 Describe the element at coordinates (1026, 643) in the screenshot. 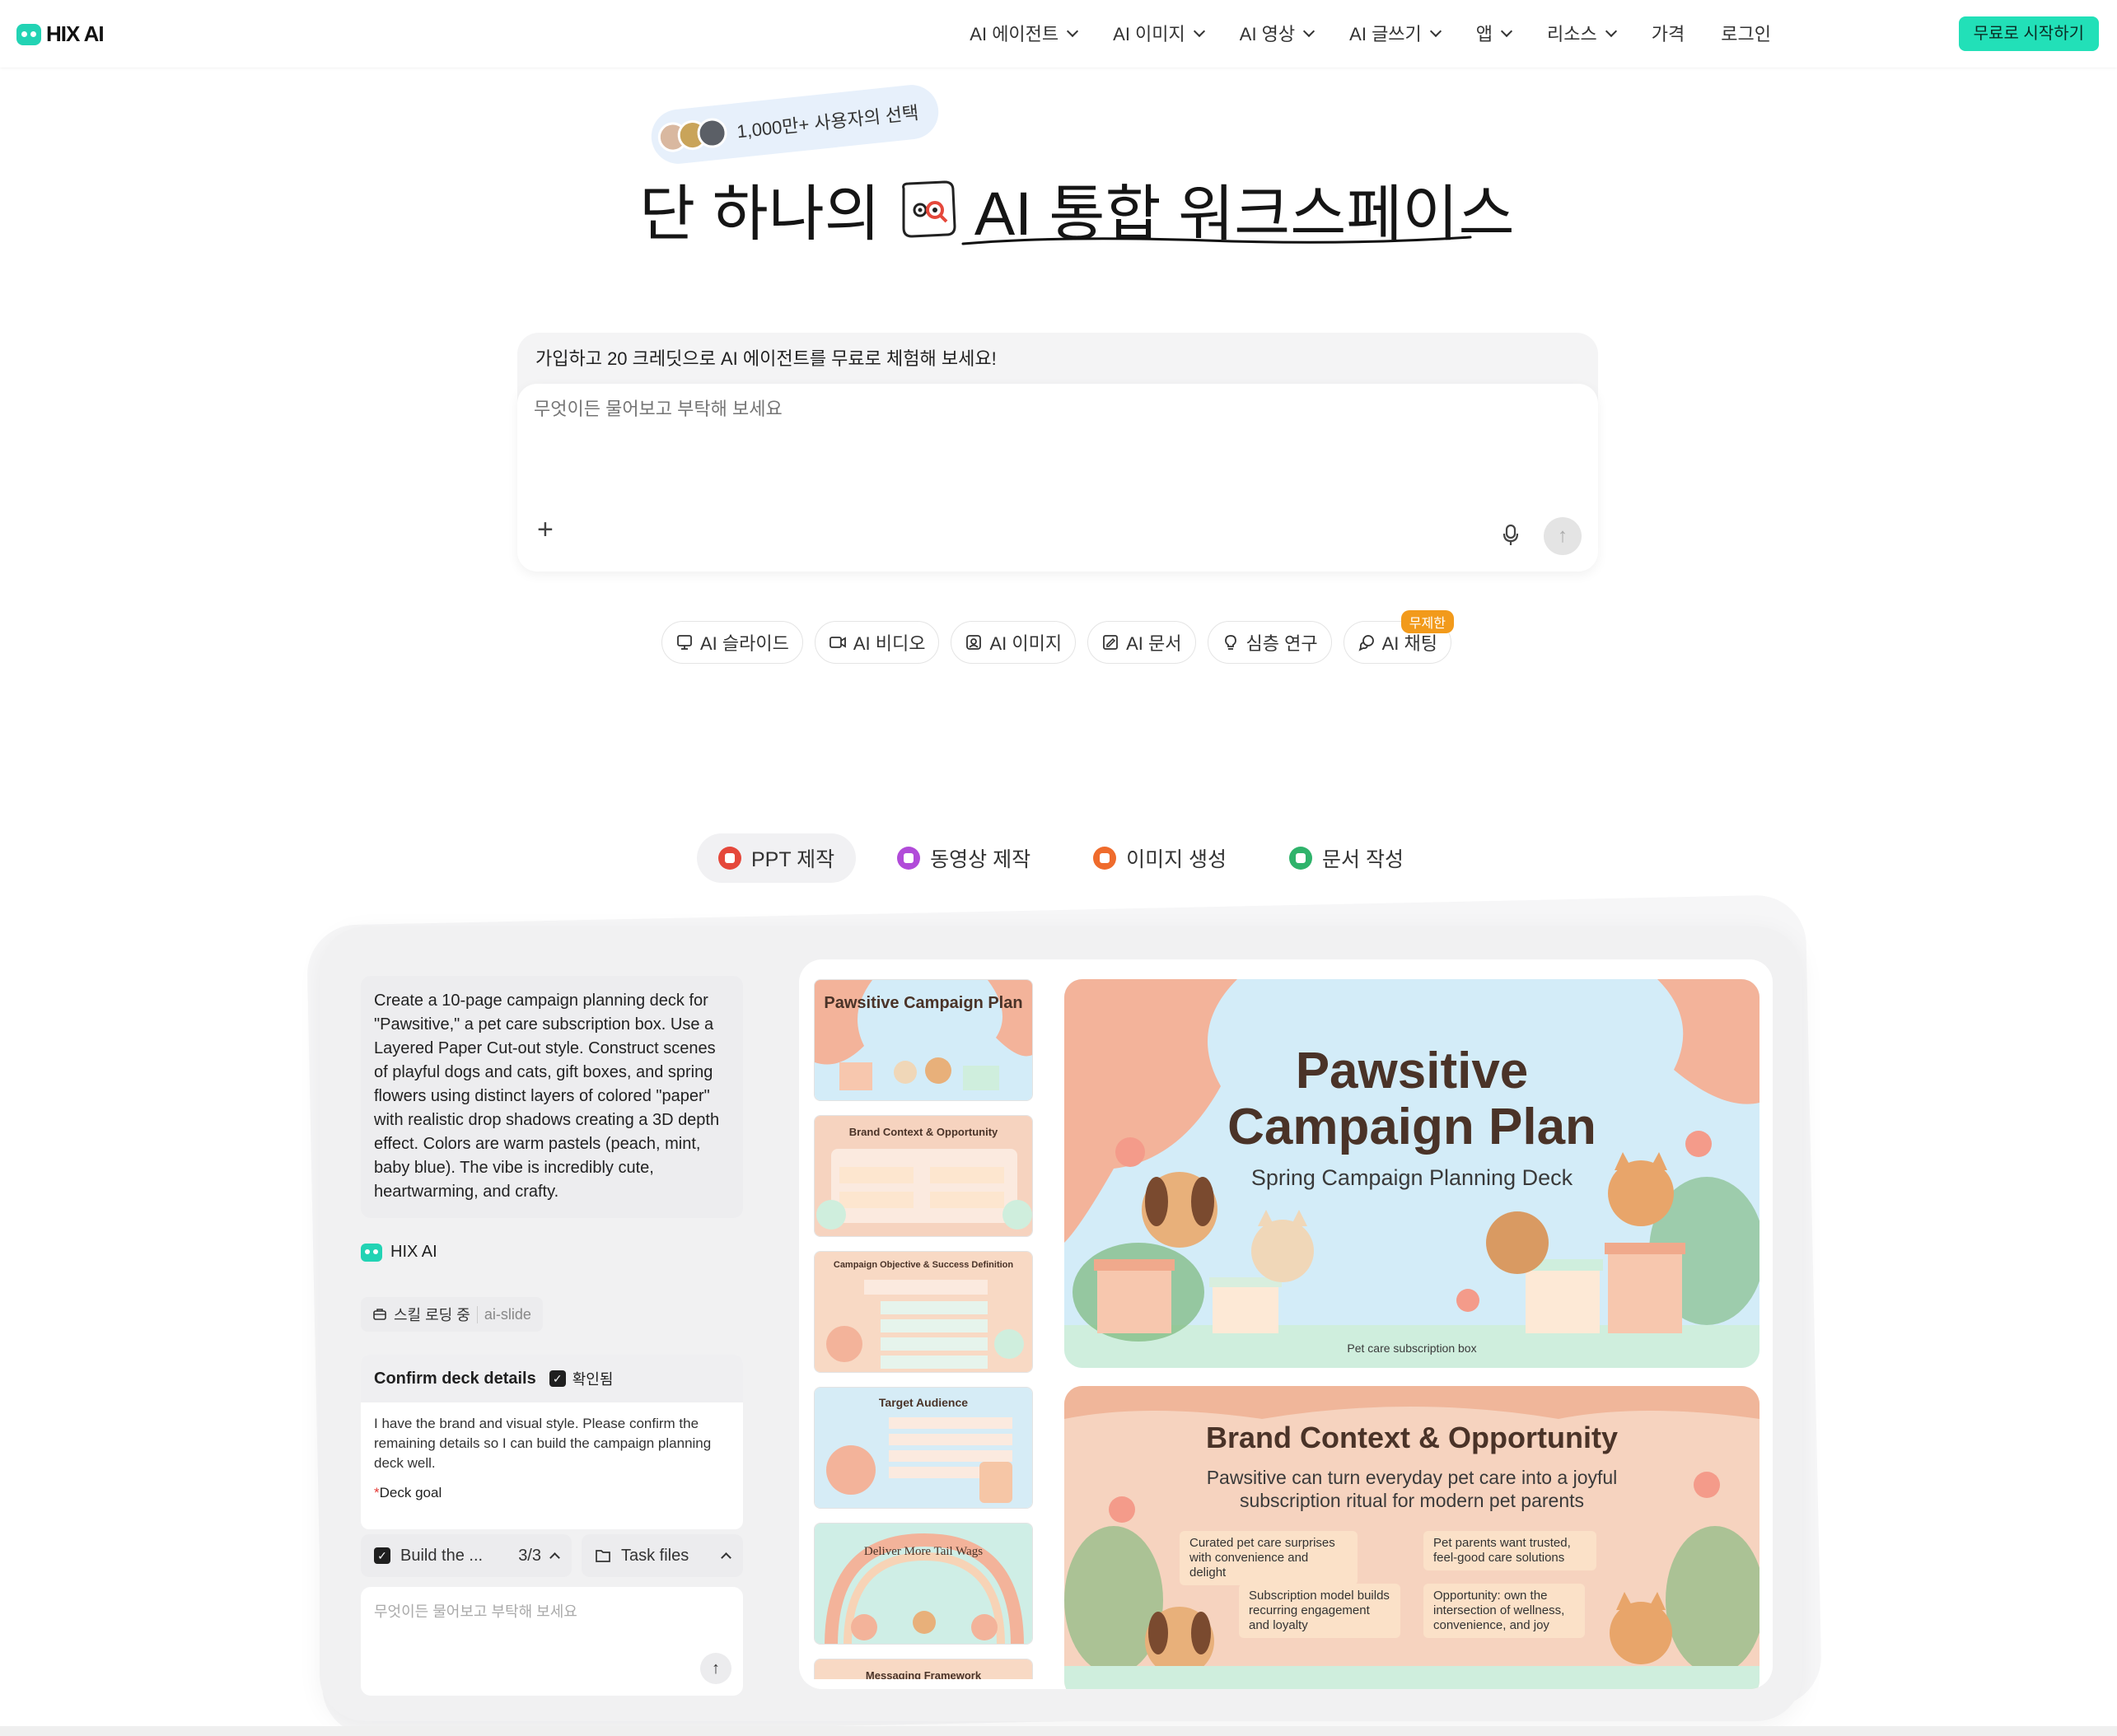

I see `chip-label: AI 이미지` at that location.